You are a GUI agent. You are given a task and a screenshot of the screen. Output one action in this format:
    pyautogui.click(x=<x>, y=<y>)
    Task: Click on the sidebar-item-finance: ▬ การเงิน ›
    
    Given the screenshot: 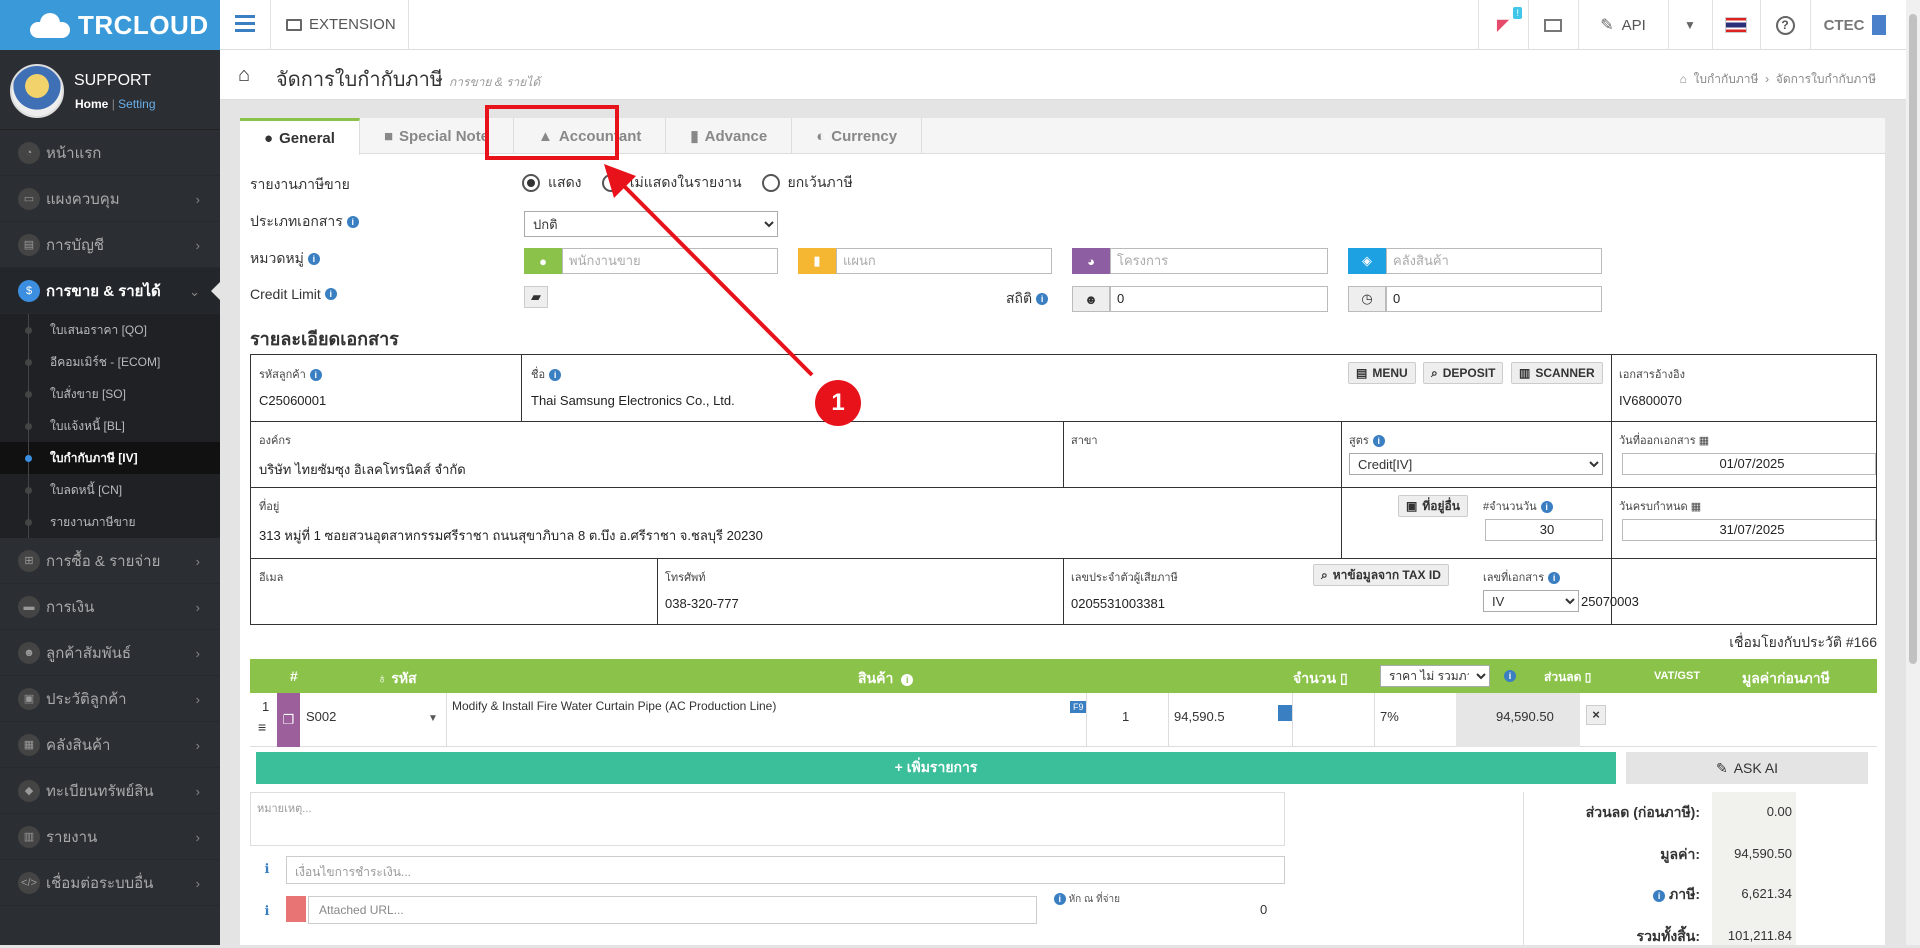 What is the action you would take?
    pyautogui.click(x=110, y=607)
    